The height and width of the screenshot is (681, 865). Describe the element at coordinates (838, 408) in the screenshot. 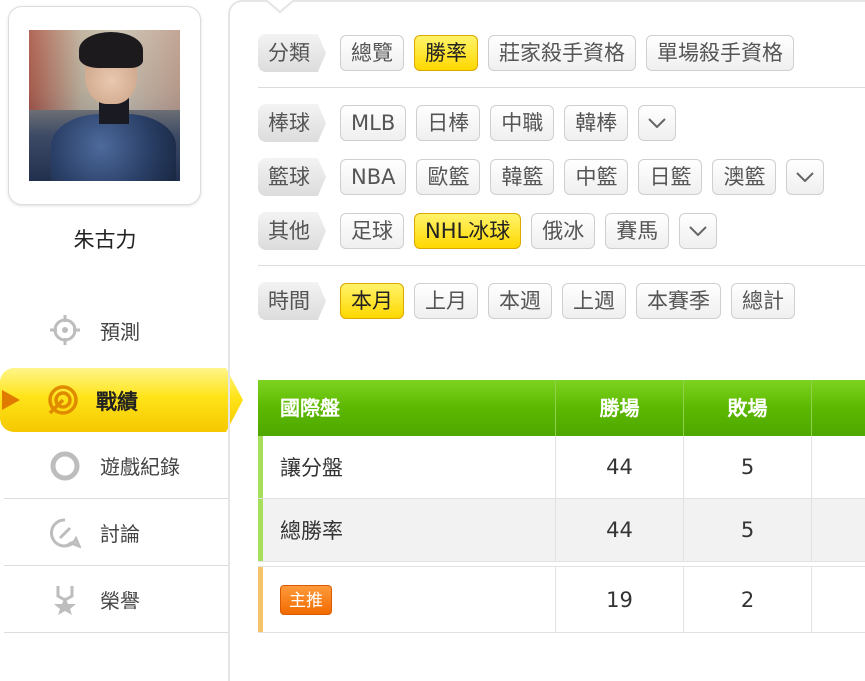

I see `column-header-extra` at that location.